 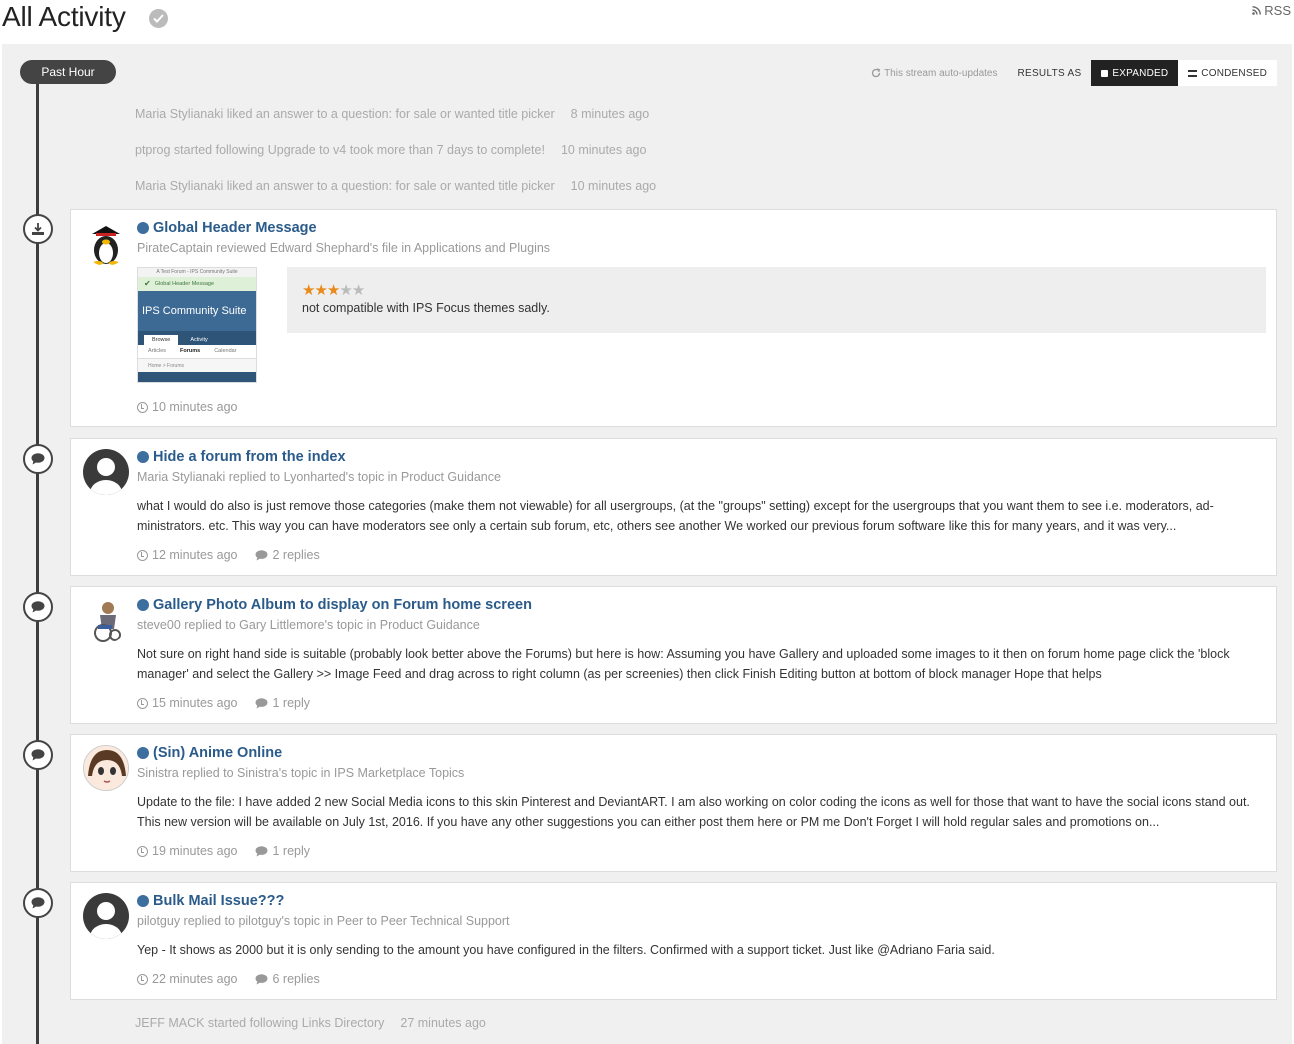 I want to click on rss-label: RSS, so click(x=1277, y=10).